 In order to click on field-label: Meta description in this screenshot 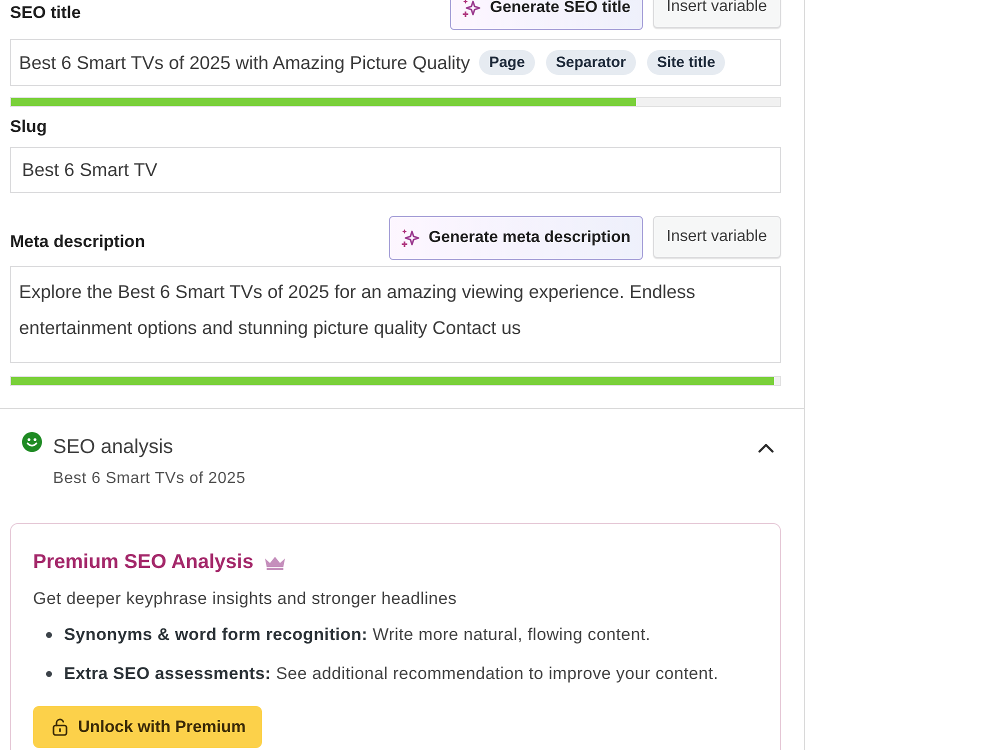, I will do `click(78, 242)`.